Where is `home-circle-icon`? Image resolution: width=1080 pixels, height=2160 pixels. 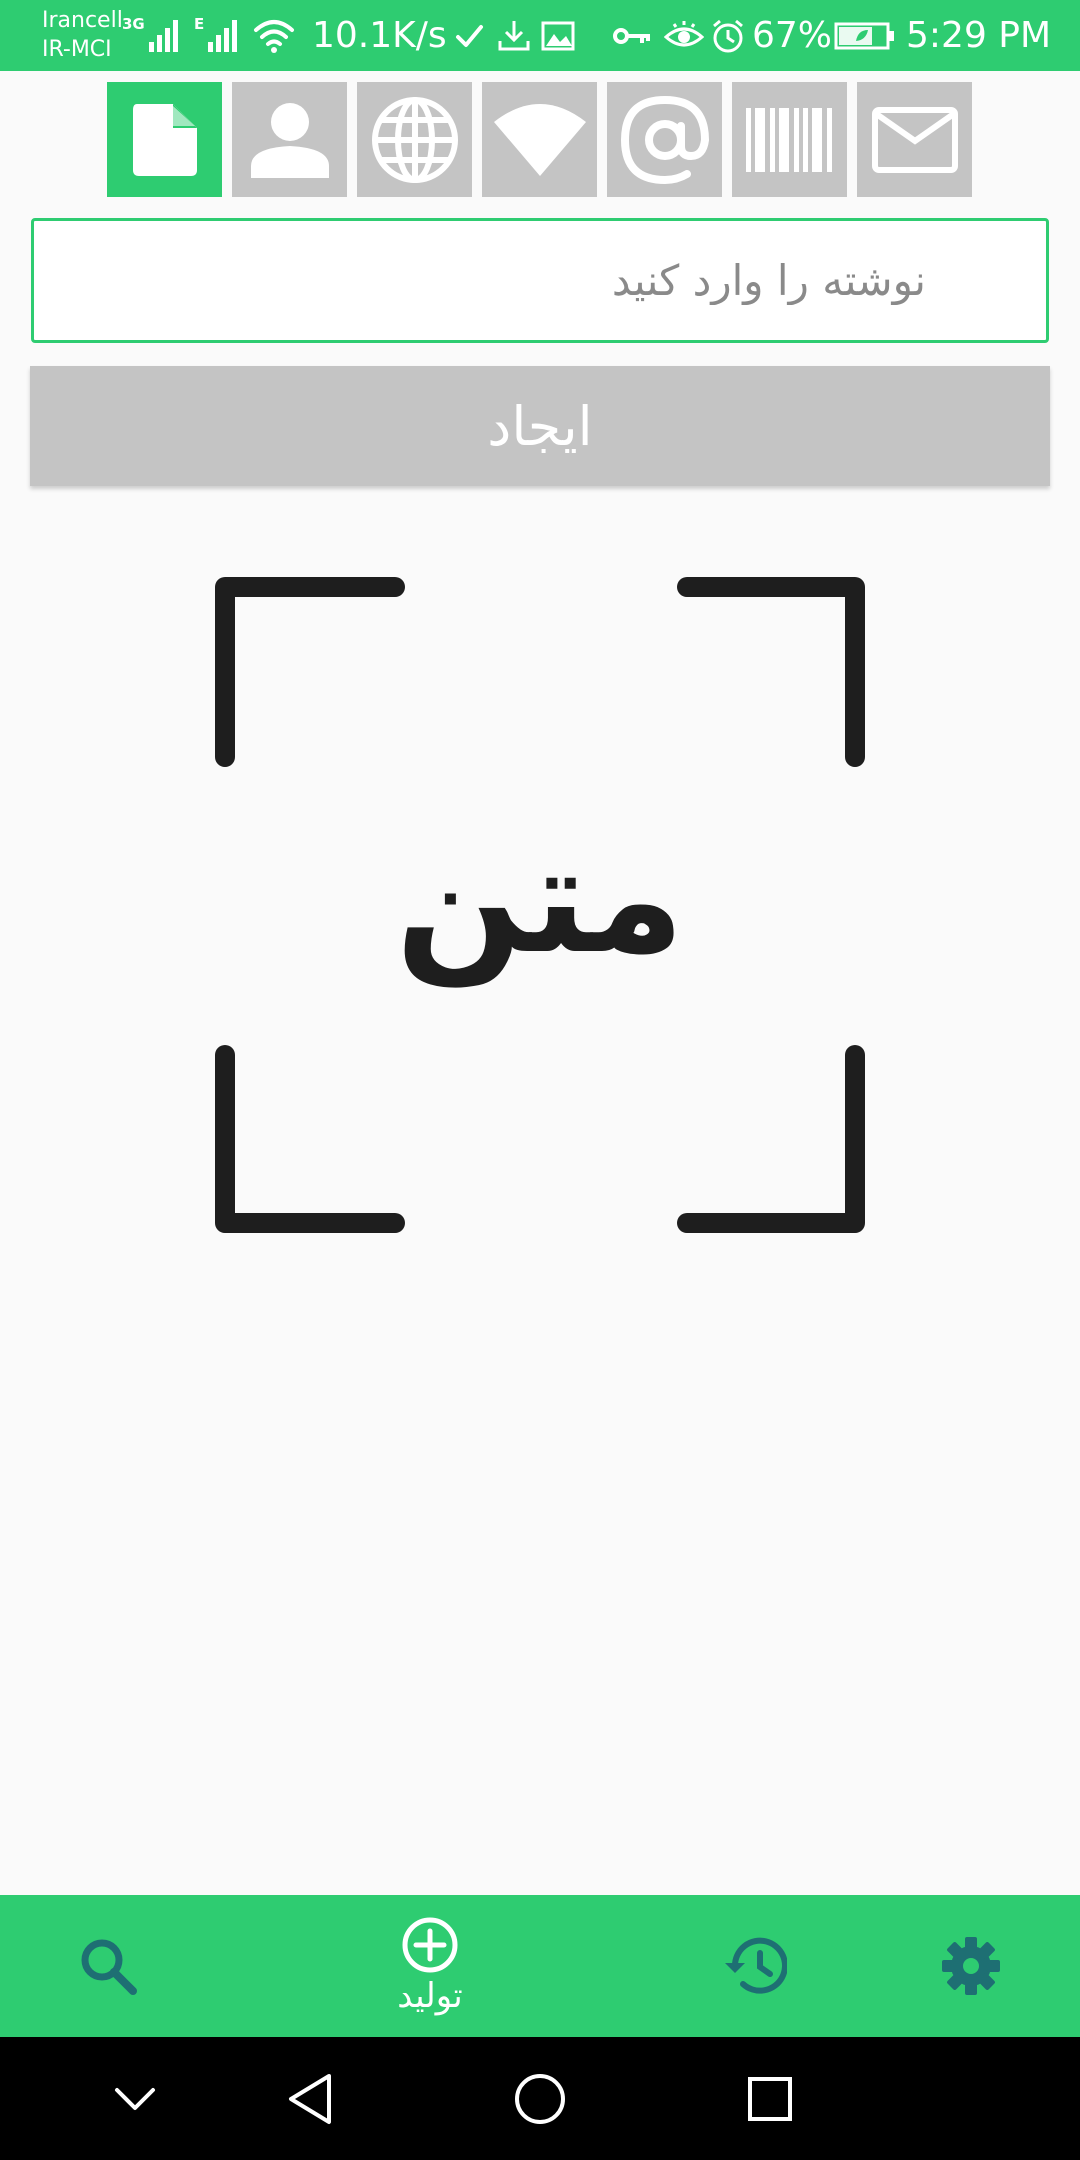 home-circle-icon is located at coordinates (540, 2098).